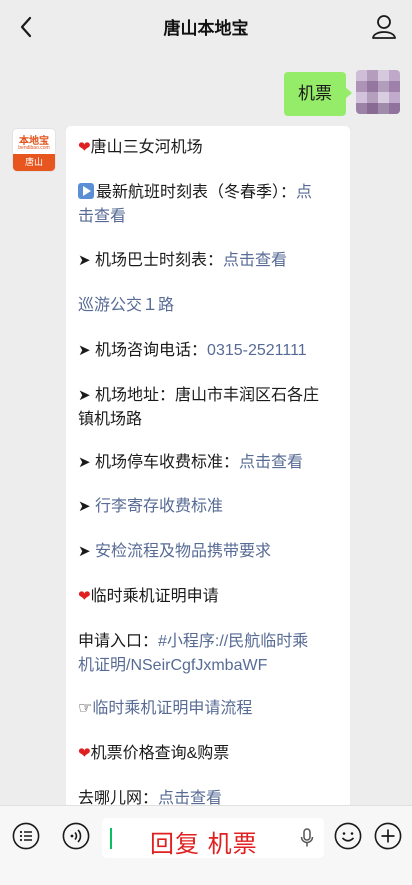 Image resolution: width=412 pixels, height=885 pixels. What do you see at coordinates (85, 708) in the screenshot?
I see `pointing-hand-icon: ☞` at bounding box center [85, 708].